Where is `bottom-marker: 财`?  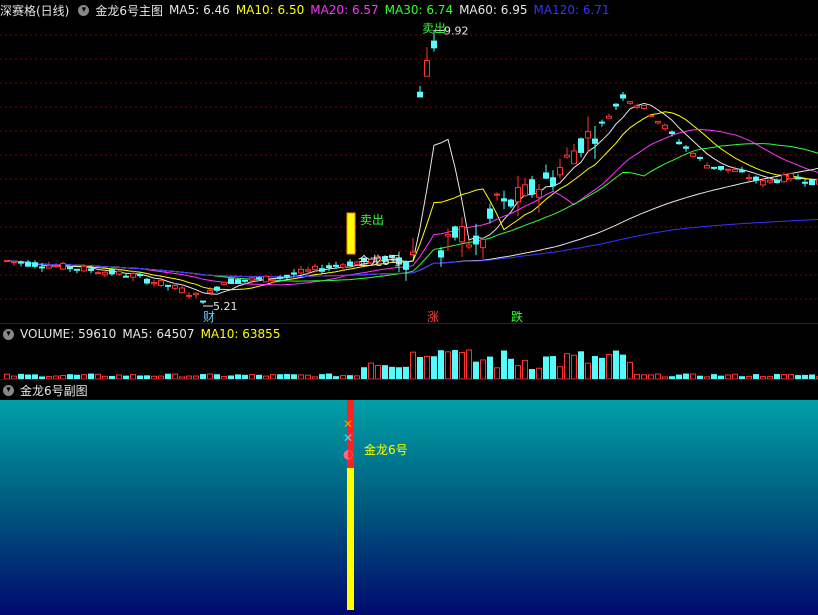
bottom-marker: 财 is located at coordinates (209, 317).